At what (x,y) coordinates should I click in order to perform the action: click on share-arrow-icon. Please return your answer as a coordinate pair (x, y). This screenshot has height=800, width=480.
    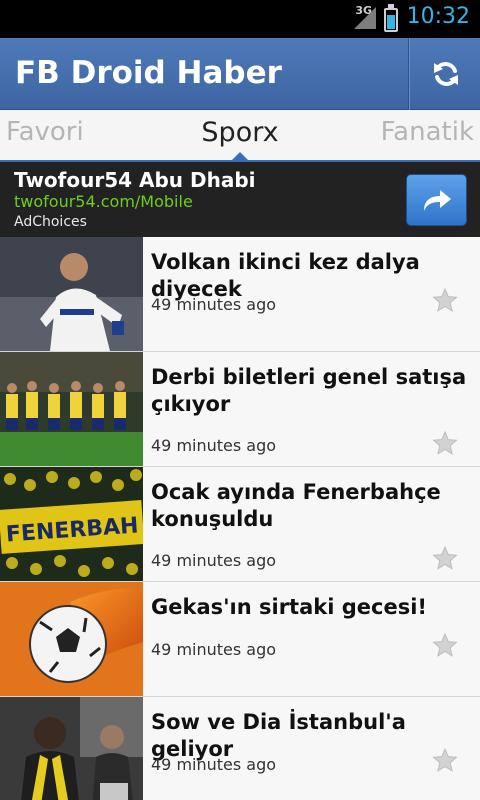
    Looking at the image, I should click on (437, 200).